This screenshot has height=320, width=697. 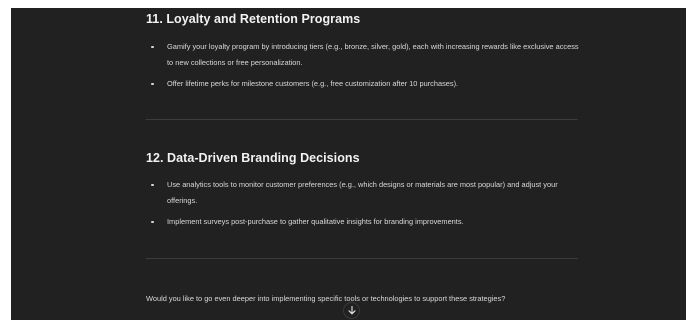 I want to click on scroll-to-bottom-button, so click(x=351, y=310).